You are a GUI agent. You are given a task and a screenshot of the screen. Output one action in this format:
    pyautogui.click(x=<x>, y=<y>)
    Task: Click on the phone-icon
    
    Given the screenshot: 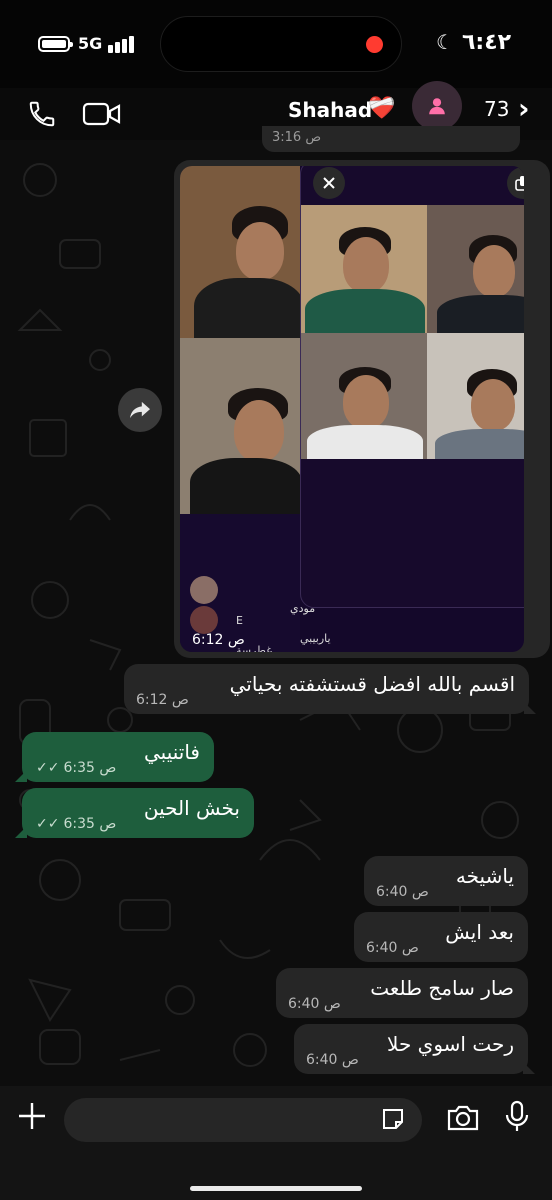 What is the action you would take?
    pyautogui.click(x=42, y=114)
    